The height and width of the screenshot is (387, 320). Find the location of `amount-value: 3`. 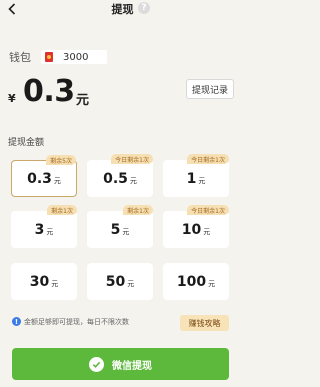

amount-value: 3 is located at coordinates (39, 229).